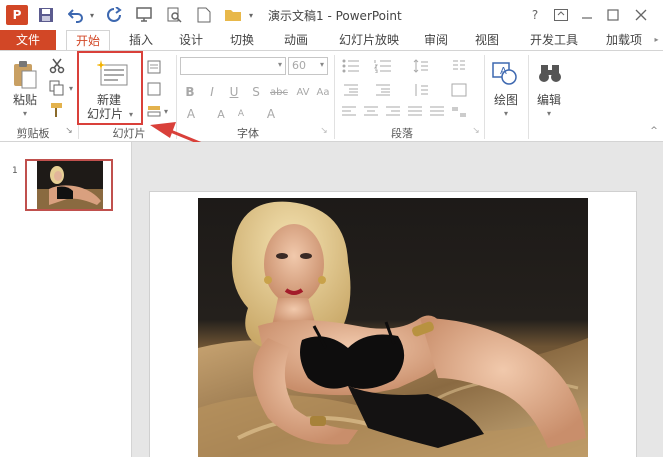  Describe the element at coordinates (154, 111) in the screenshot. I see `section-icon` at that location.